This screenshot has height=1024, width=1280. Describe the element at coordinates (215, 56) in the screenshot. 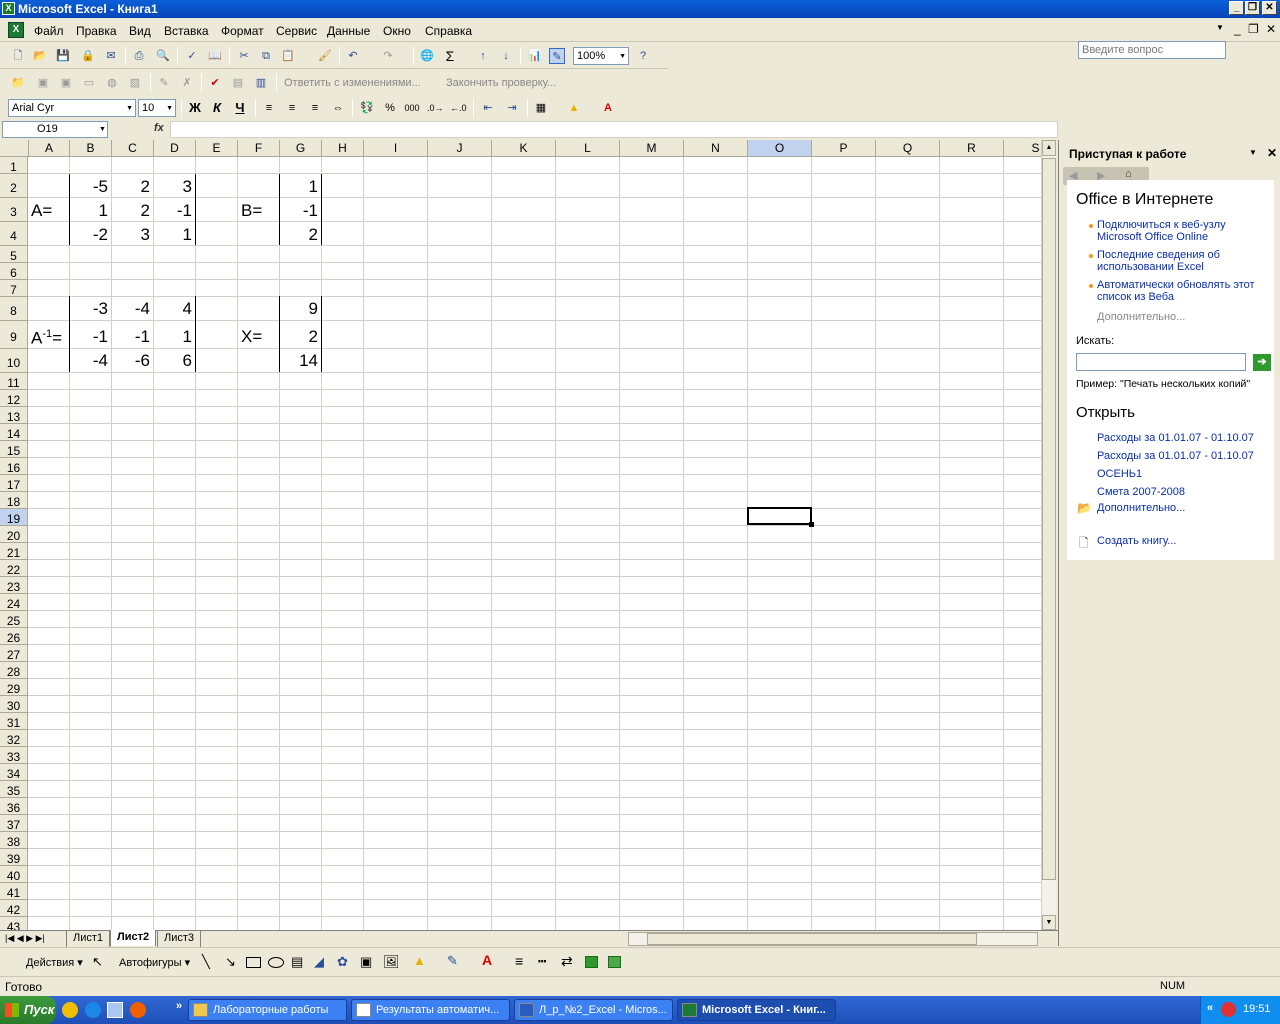

I see `research-icon: 📖` at that location.